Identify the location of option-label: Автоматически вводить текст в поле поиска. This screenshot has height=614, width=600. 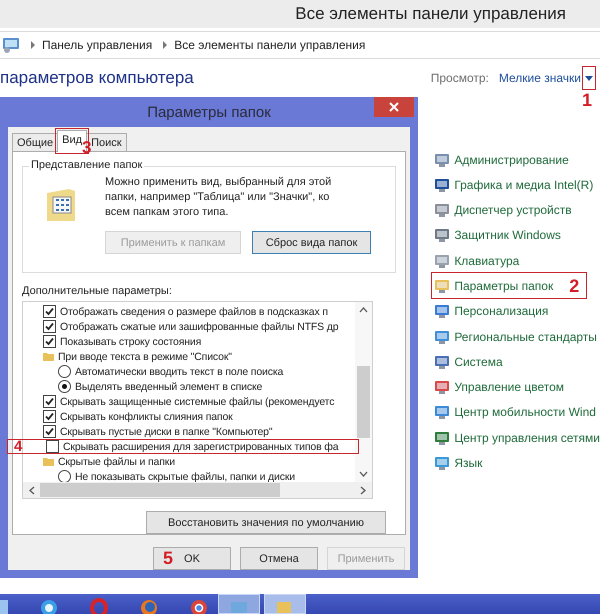
(179, 372).